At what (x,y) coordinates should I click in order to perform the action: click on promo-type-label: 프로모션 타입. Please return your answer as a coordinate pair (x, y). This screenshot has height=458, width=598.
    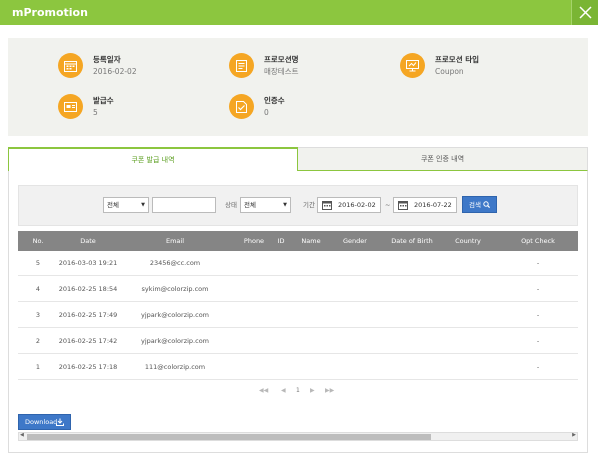
    Looking at the image, I should click on (457, 59).